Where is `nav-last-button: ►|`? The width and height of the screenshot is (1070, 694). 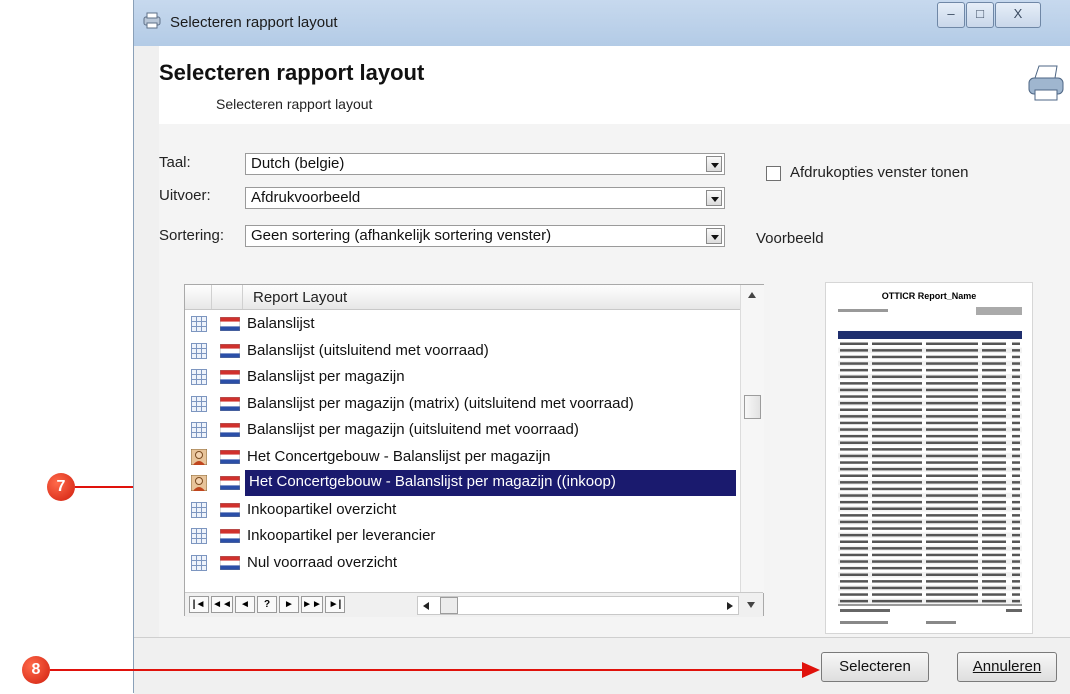
nav-last-button: ►| is located at coordinates (335, 604).